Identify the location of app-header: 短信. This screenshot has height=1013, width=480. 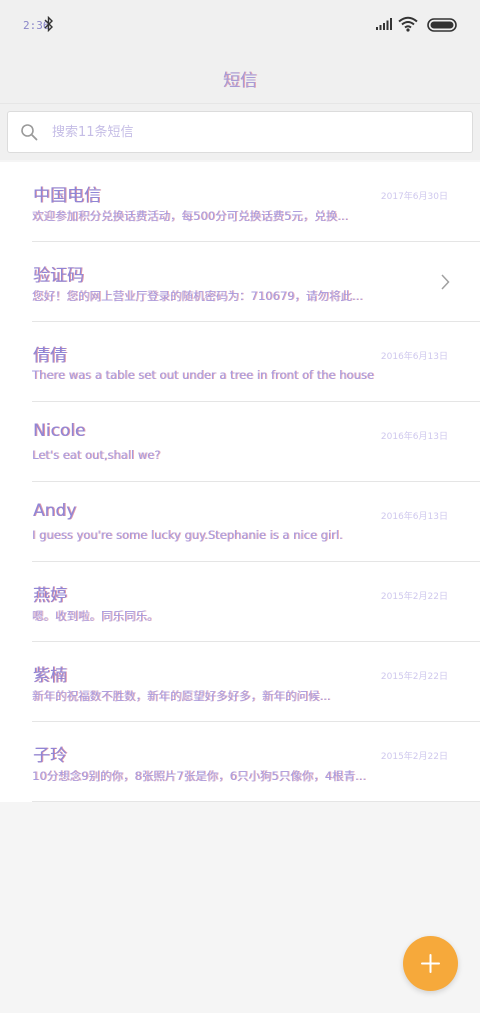
(240, 78).